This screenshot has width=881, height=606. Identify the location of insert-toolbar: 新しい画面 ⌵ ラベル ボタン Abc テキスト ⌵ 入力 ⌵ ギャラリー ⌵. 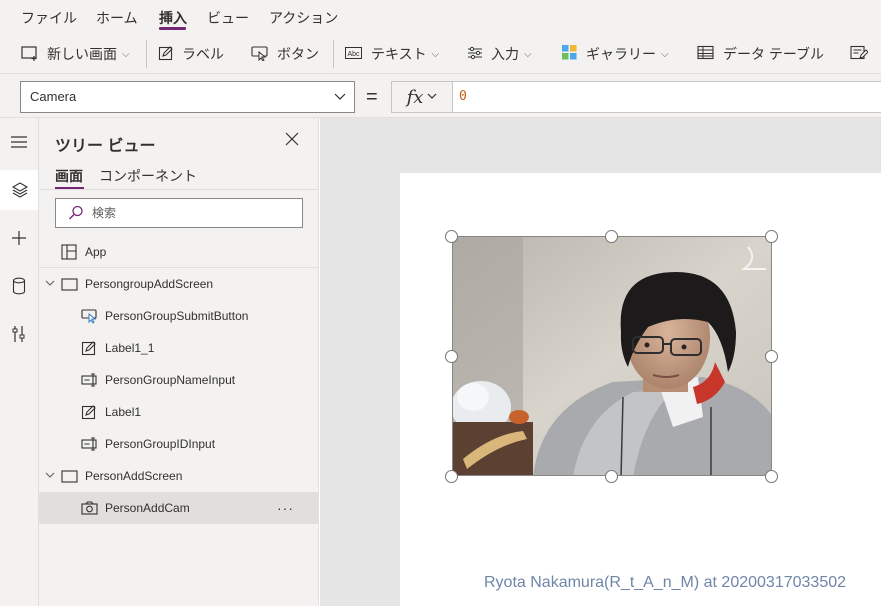
(440, 54).